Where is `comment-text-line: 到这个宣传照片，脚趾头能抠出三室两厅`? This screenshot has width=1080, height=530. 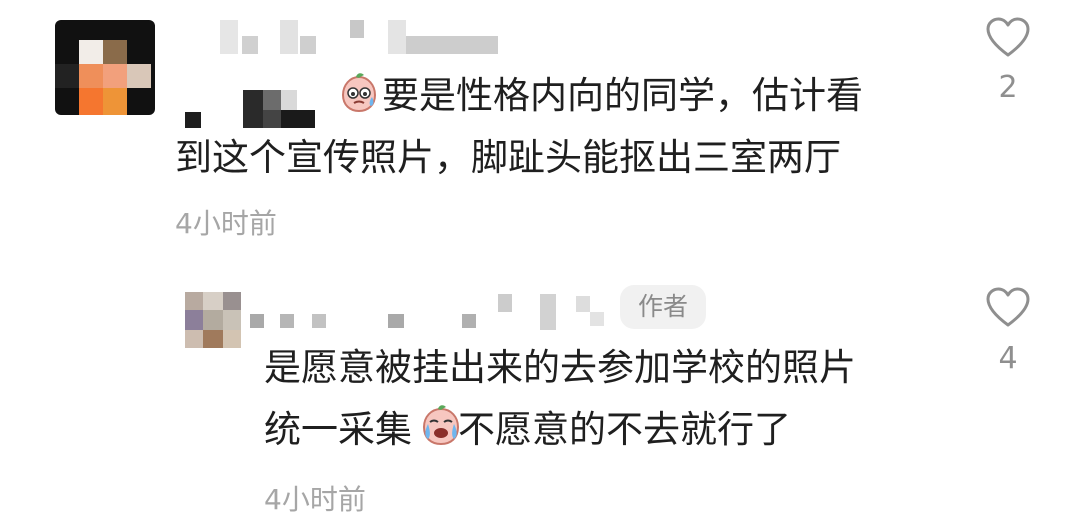 comment-text-line: 到这个宣传照片，脚趾头能抠出三室两厅 is located at coordinates (508, 157).